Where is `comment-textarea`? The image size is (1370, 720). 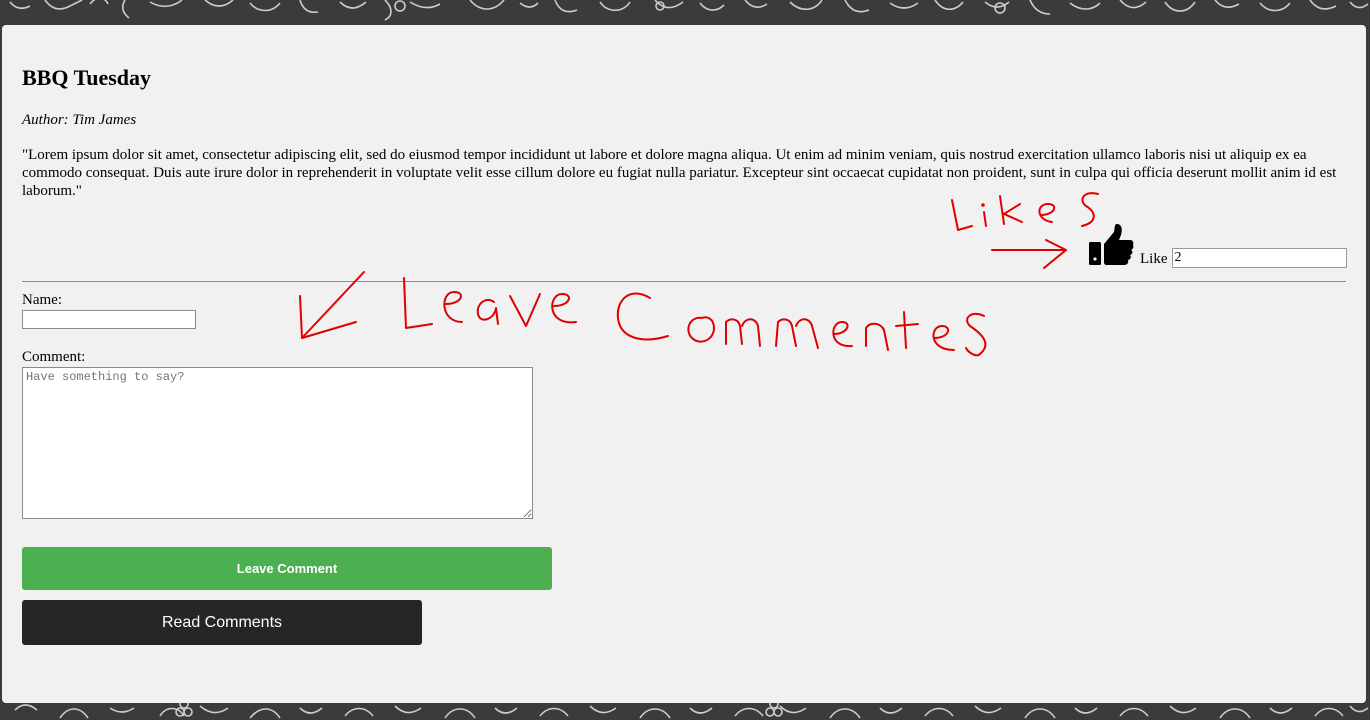
comment-textarea is located at coordinates (277, 443).